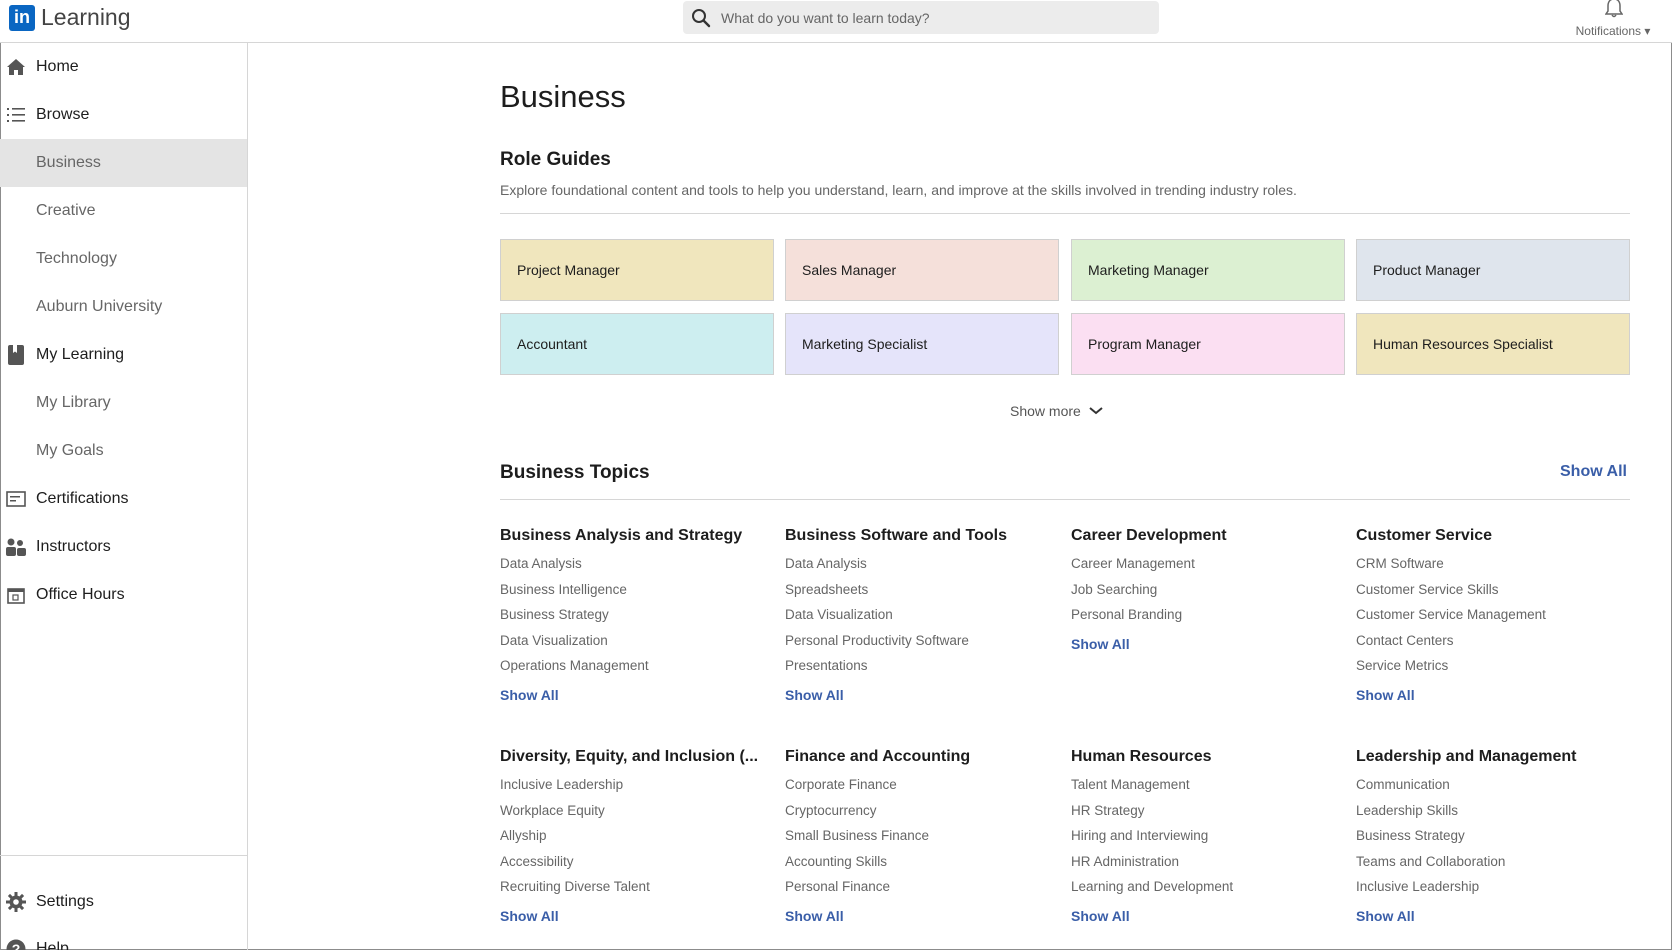  What do you see at coordinates (52, 945) in the screenshot?
I see `sidebar-item-label: Help` at bounding box center [52, 945].